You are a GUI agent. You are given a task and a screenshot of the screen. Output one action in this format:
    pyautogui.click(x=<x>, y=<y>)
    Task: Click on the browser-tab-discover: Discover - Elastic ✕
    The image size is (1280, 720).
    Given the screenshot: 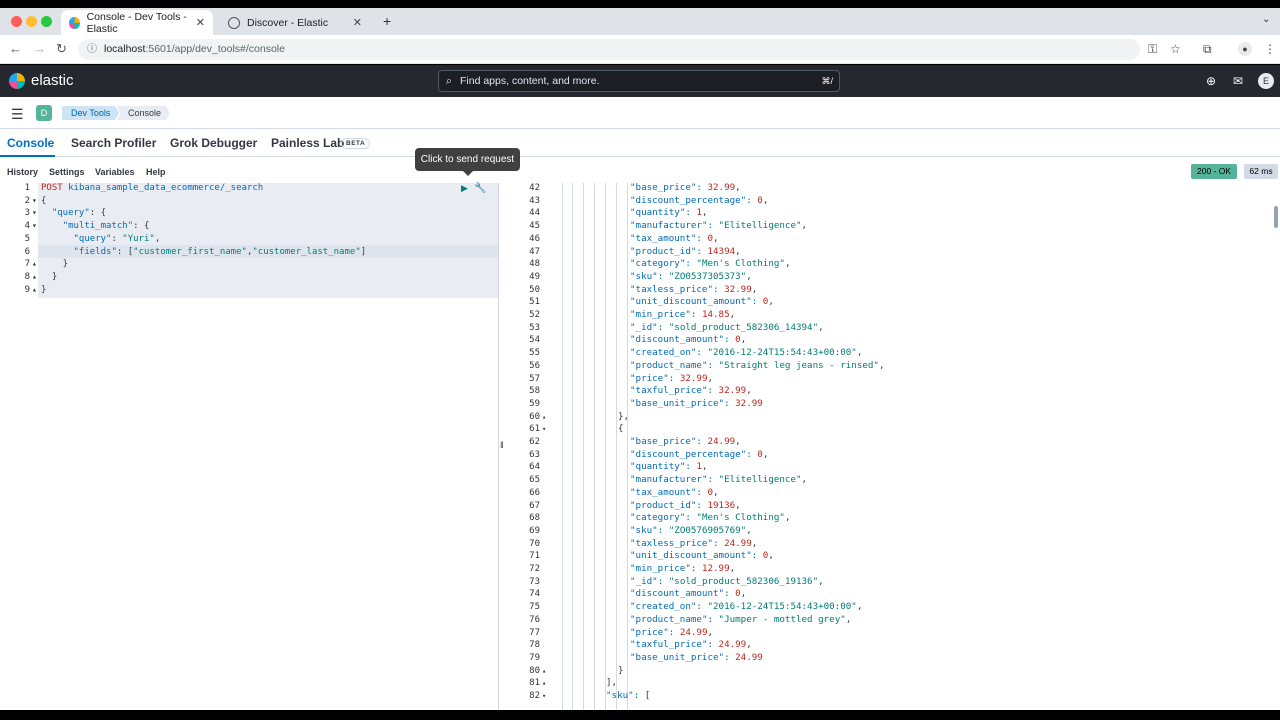 What is the action you would take?
    pyautogui.click(x=295, y=22)
    